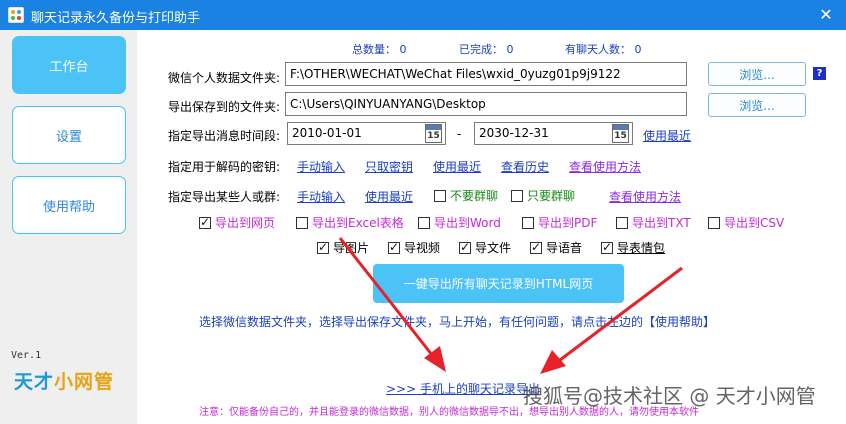  What do you see at coordinates (388, 299) in the screenshot?
I see `arrow-left-shaft` at bounding box center [388, 299].